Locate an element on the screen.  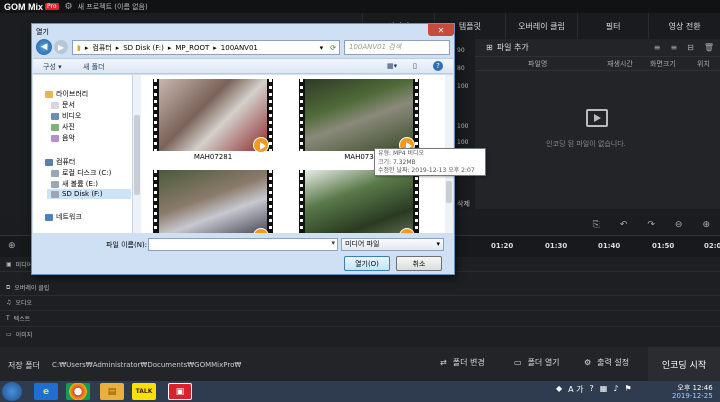
open-button: 열기(O) is located at coordinates (367, 263).